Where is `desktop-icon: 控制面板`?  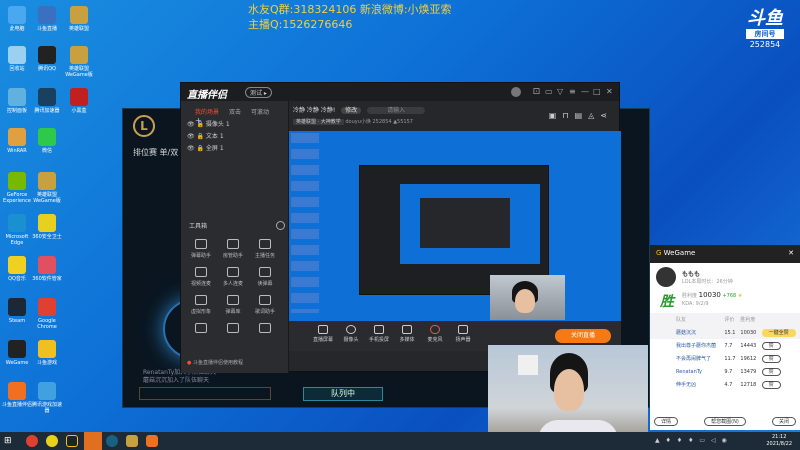 desktop-icon: 控制面板 is located at coordinates (17, 101).